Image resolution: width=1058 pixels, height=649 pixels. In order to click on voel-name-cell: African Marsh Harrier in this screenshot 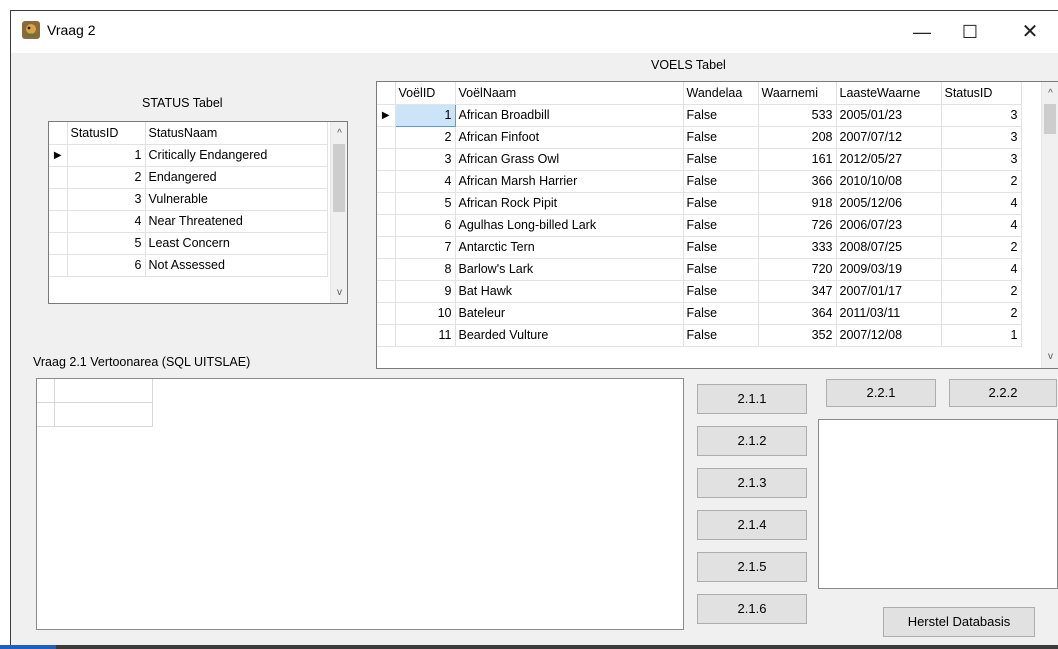, I will do `click(569, 181)`.